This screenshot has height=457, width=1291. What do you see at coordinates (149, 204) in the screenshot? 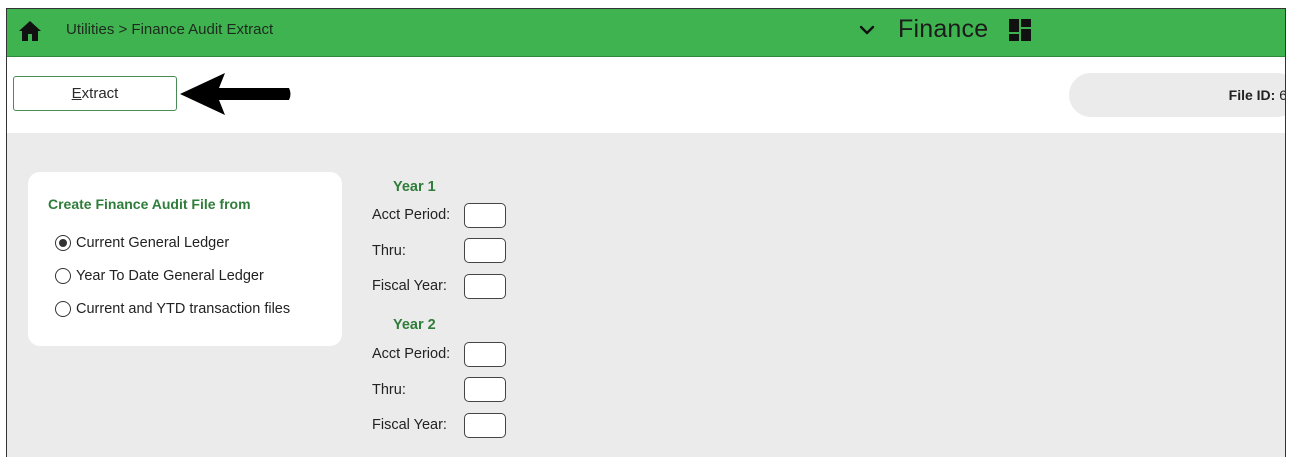
I see `source-options-title: Create Finance Audit File from` at bounding box center [149, 204].